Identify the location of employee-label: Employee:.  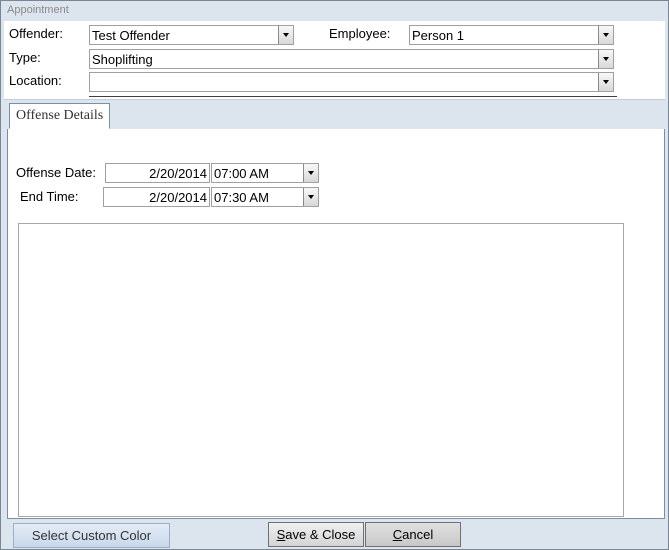
(360, 33).